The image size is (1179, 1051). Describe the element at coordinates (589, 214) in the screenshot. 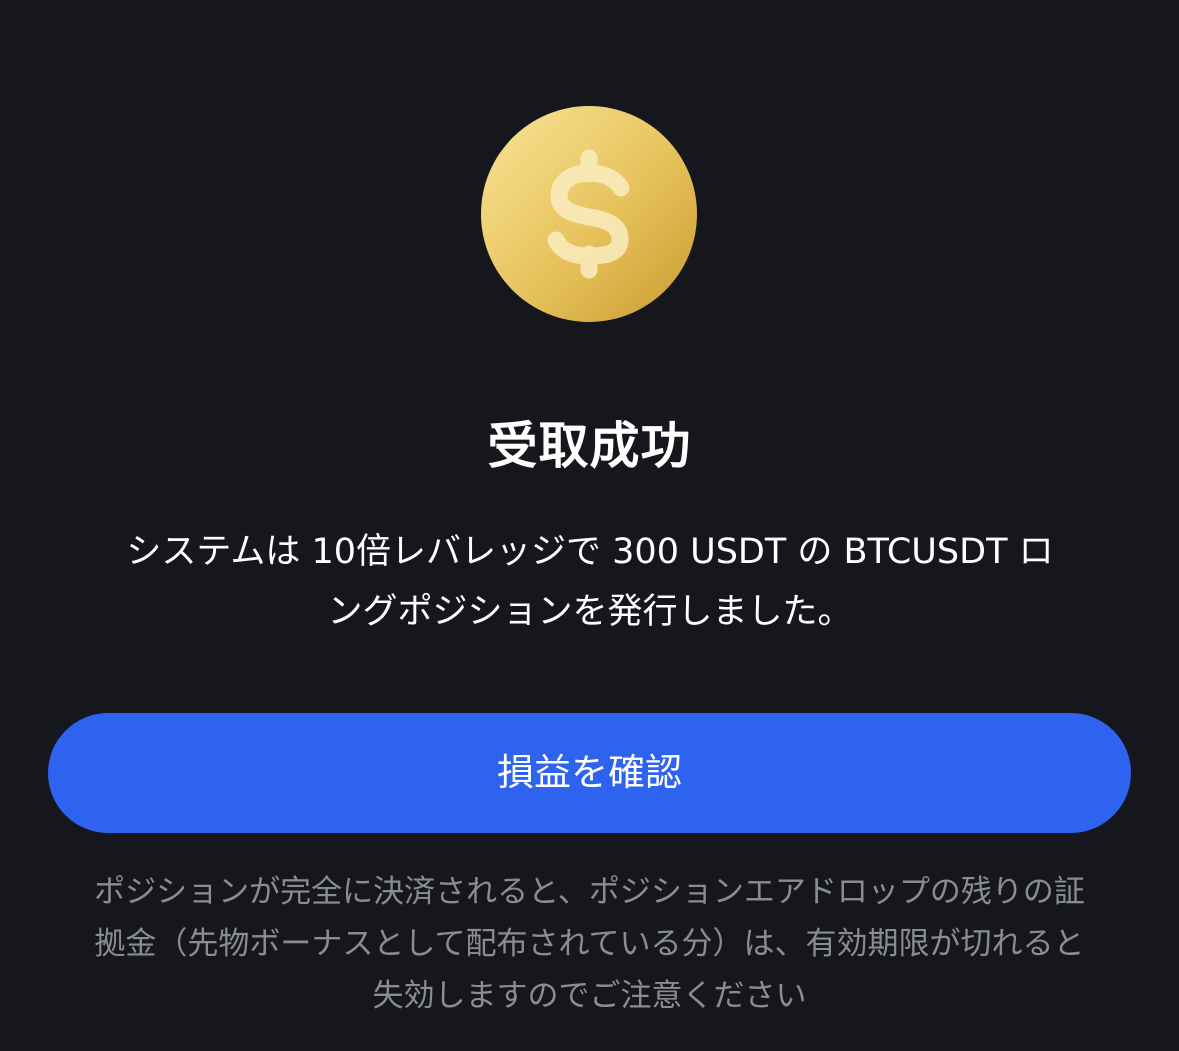

I see `dollar-coin-icon` at that location.